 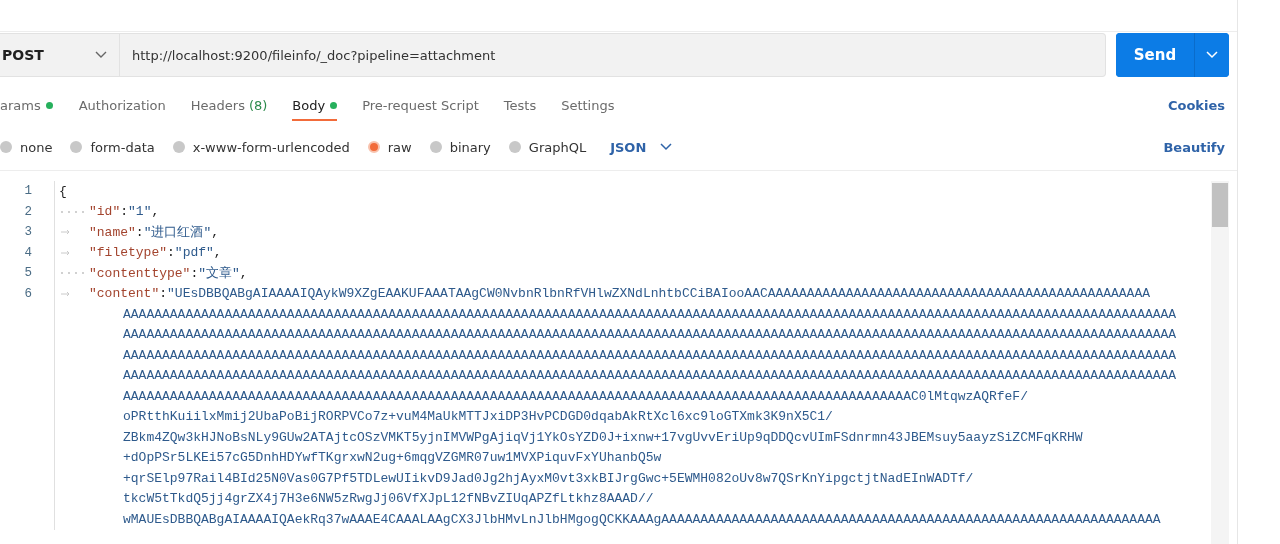 I want to click on code-line: ZBkm4ZQw3kHJNoBsNLy9GUw2ATAjtcOSzVMKT5yjnIMVWPgAjiqVj1YkOsYZD0J+ixnw+17vgUvvEriUp9qDDQcvUImFSdnrmn43JBEMsuy5aayzSiZCMFqKRHW, so click(x=603, y=437).